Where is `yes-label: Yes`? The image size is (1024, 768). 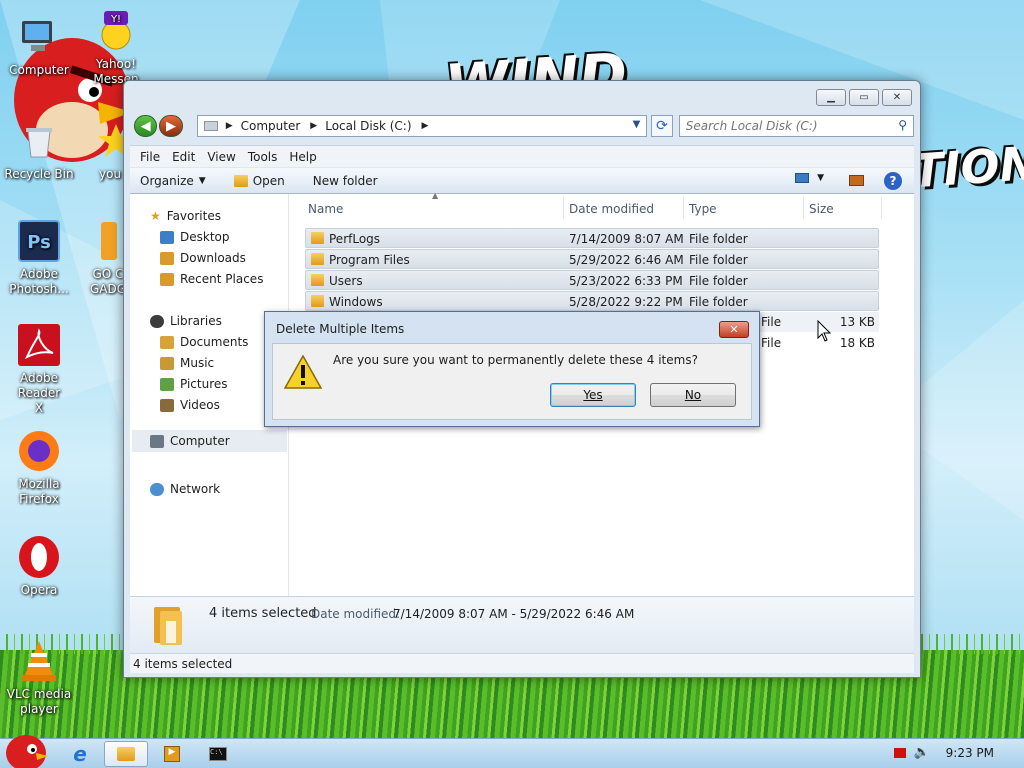 yes-label: Yes is located at coordinates (593, 395).